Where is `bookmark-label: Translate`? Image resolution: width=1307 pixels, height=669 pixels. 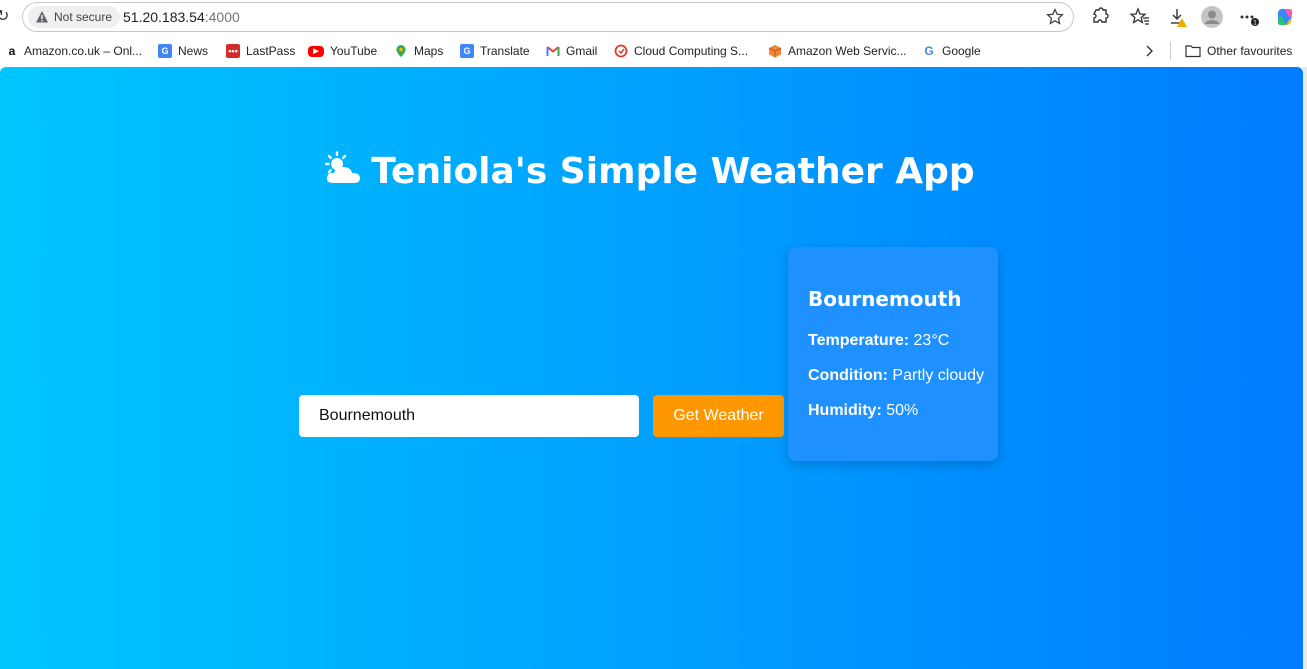 bookmark-label: Translate is located at coordinates (505, 51).